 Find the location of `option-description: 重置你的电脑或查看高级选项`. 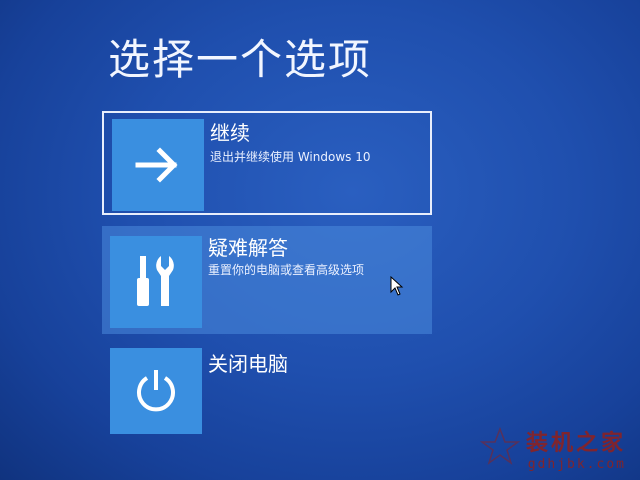

option-description: 重置你的电脑或查看高级选项 is located at coordinates (286, 270).